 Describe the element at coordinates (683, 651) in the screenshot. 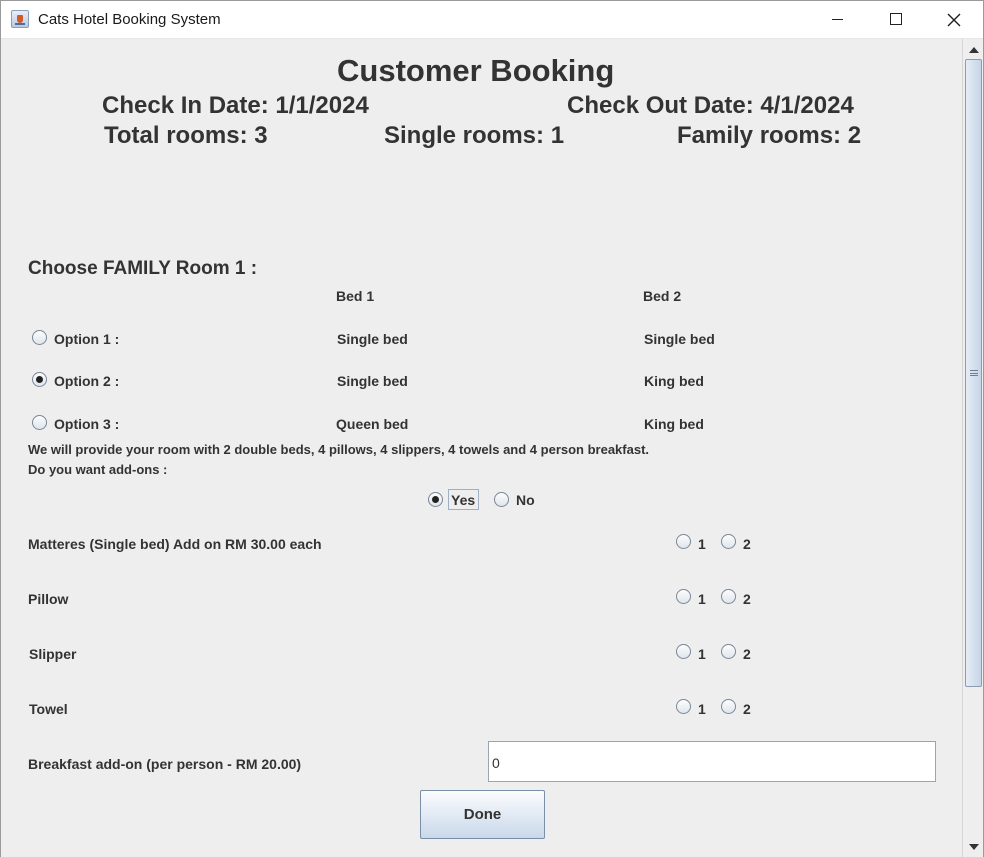

I see `slipper-qty-1-radio` at that location.